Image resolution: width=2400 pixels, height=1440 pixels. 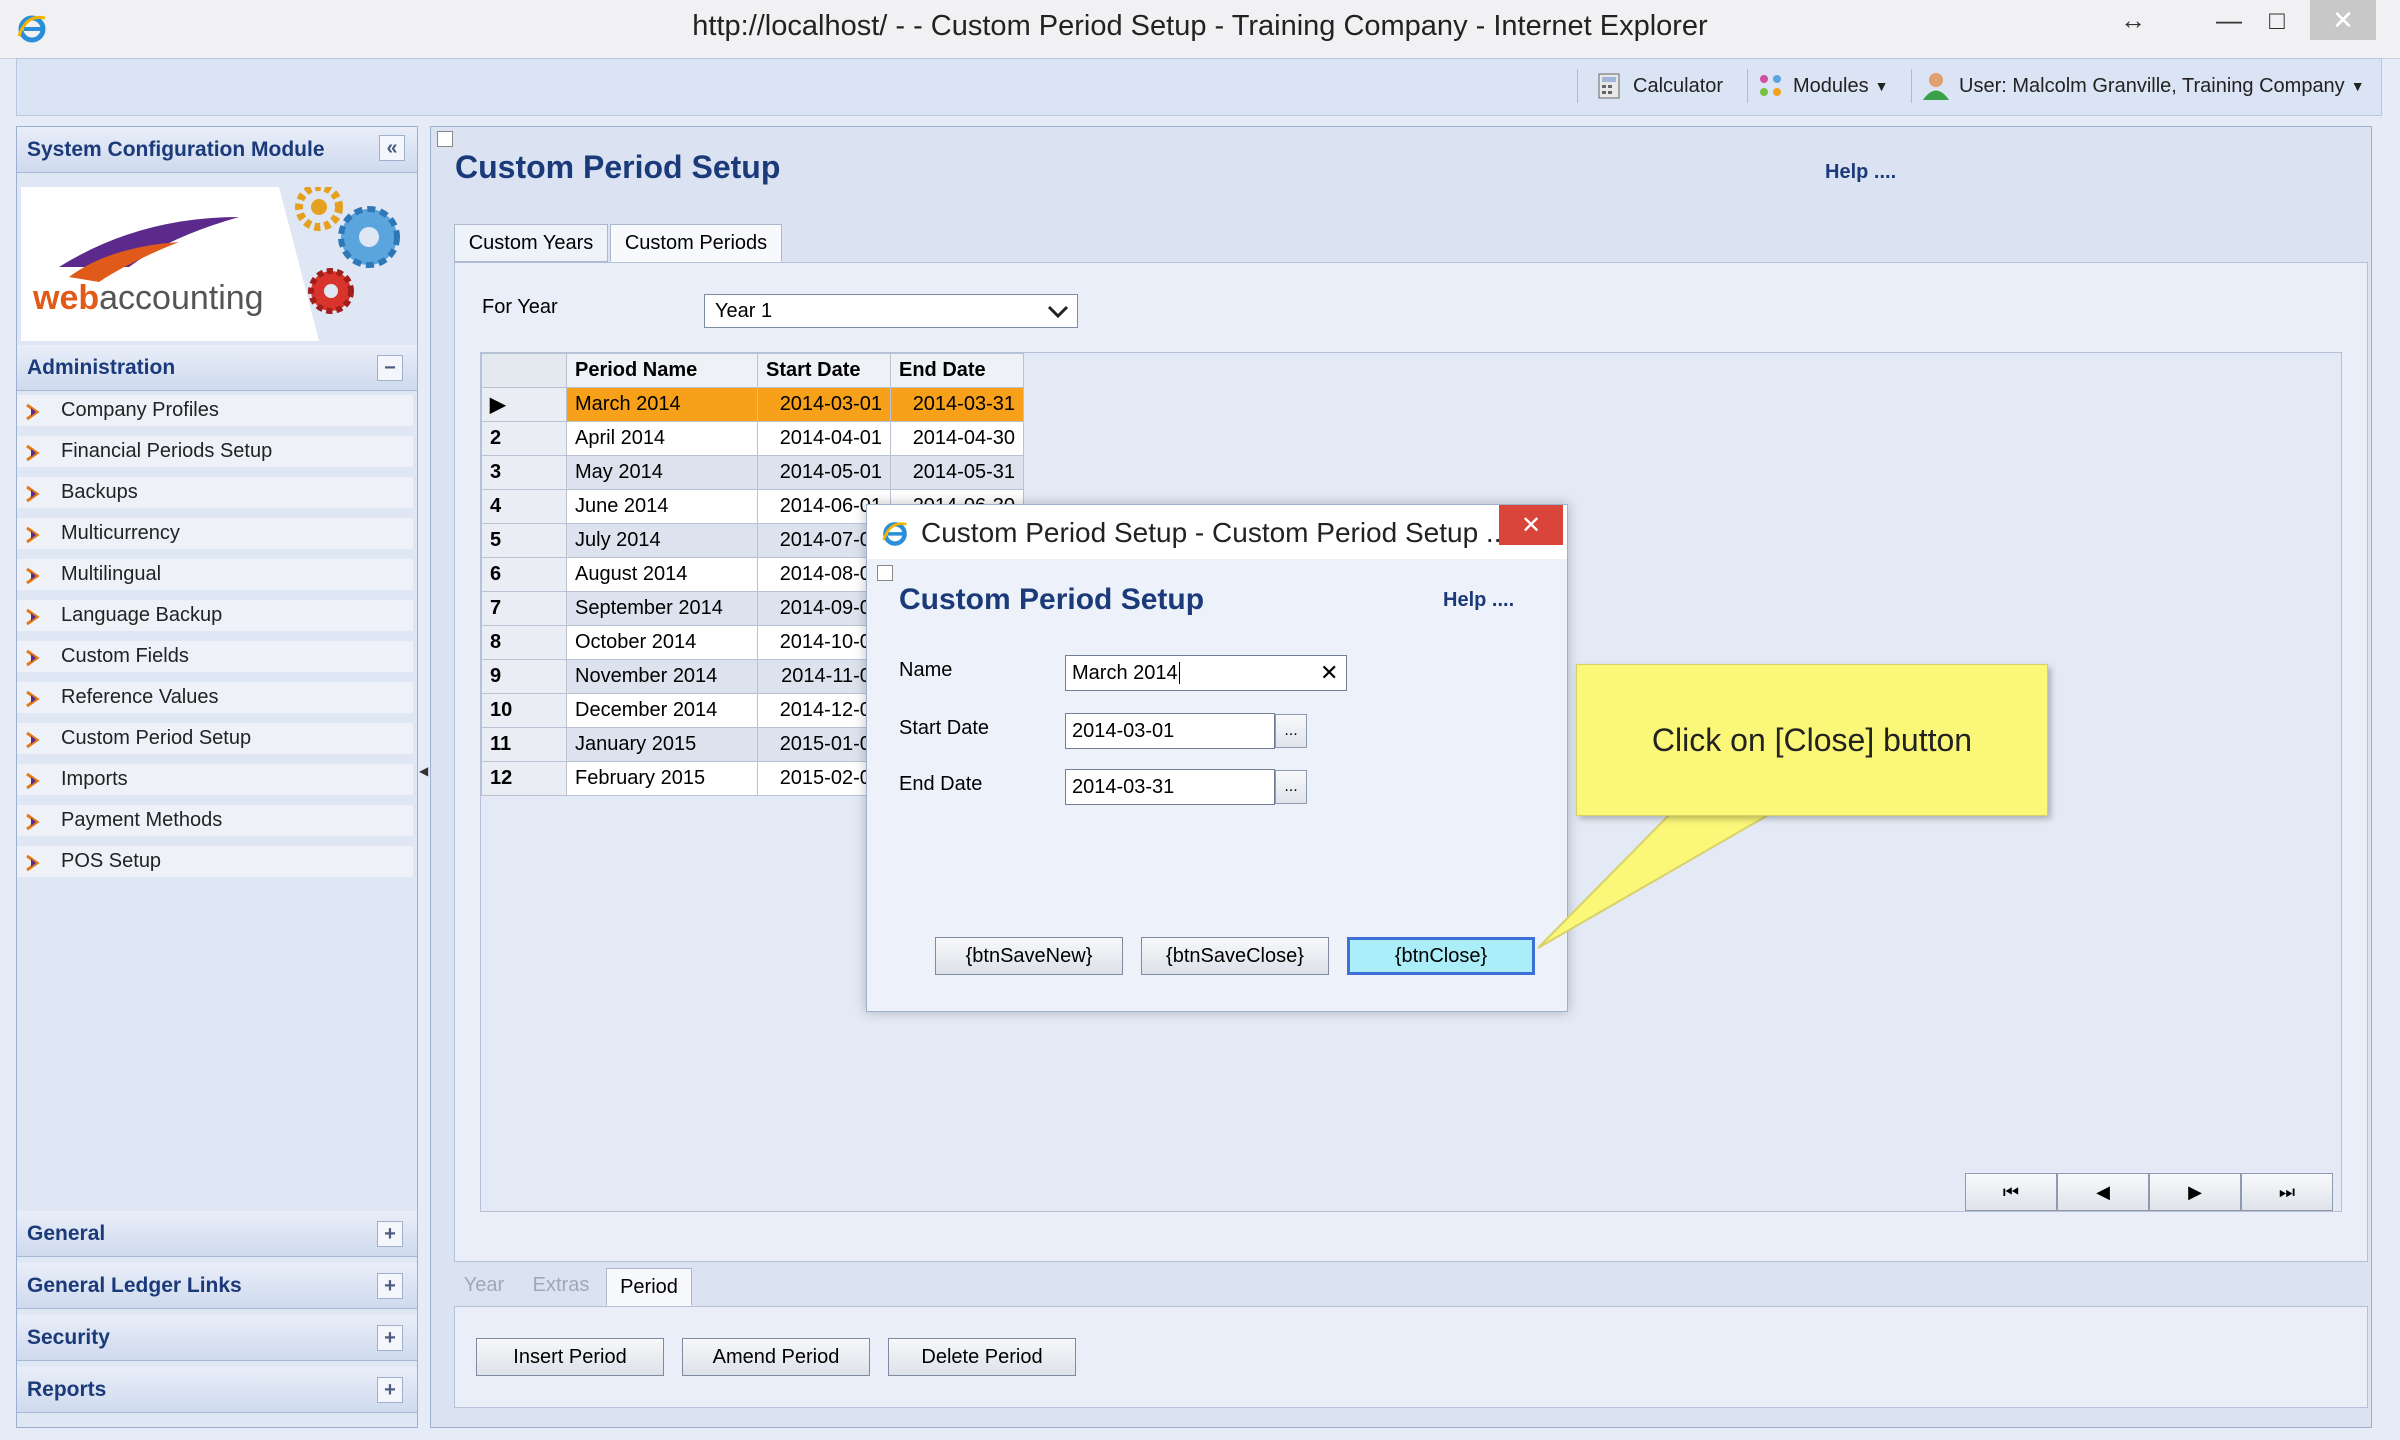 What do you see at coordinates (1660, 86) in the screenshot?
I see `calculator-button: Calculator` at bounding box center [1660, 86].